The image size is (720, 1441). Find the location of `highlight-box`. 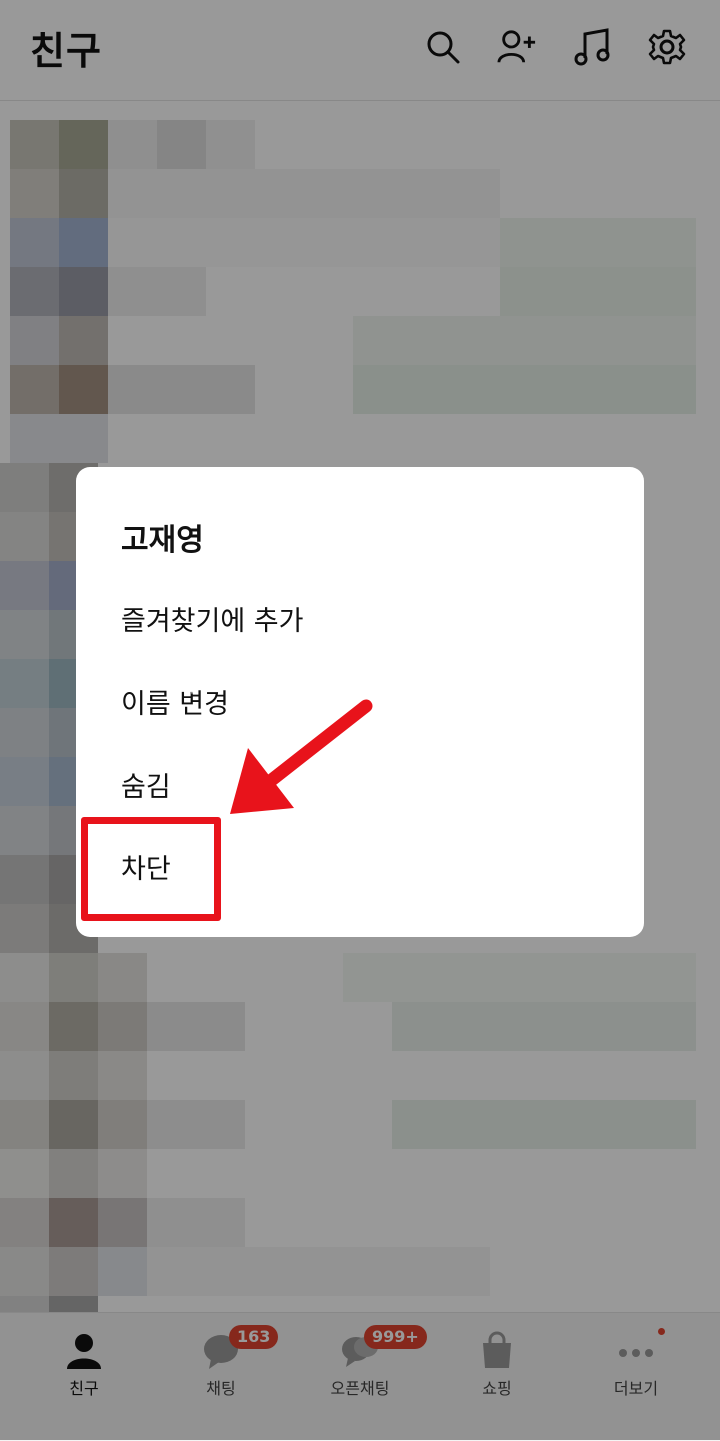

highlight-box is located at coordinates (151, 869).